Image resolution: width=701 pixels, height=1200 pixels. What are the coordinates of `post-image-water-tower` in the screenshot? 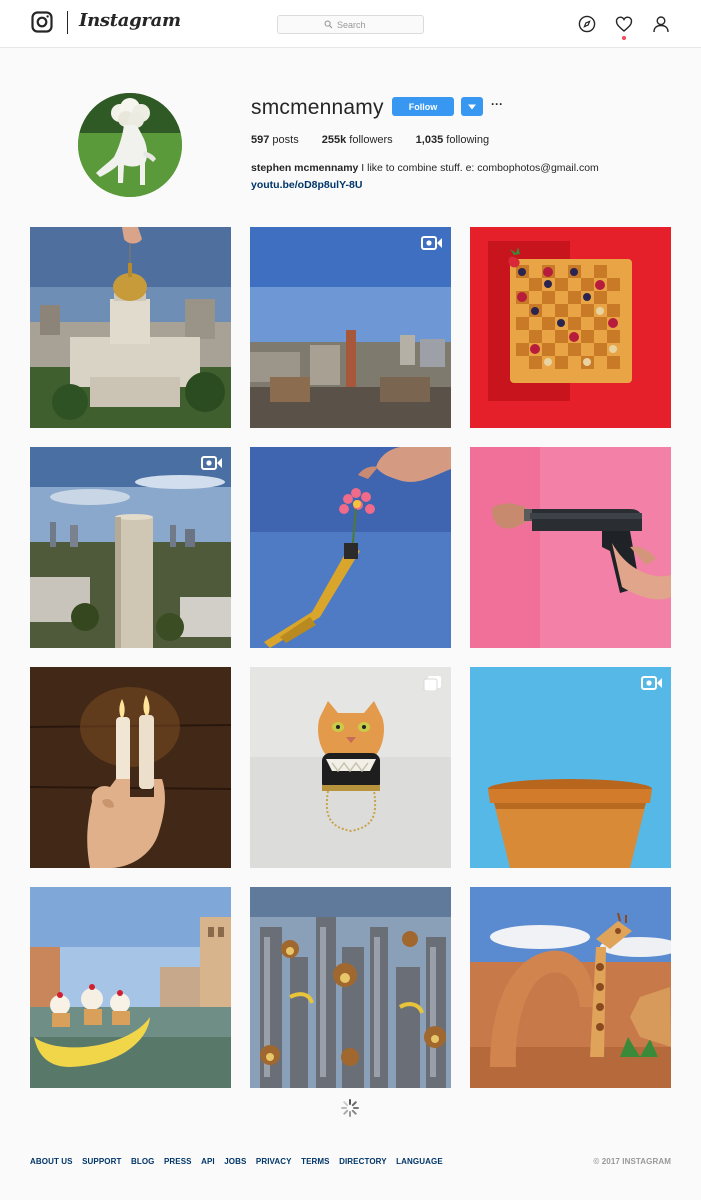 It's located at (130, 547).